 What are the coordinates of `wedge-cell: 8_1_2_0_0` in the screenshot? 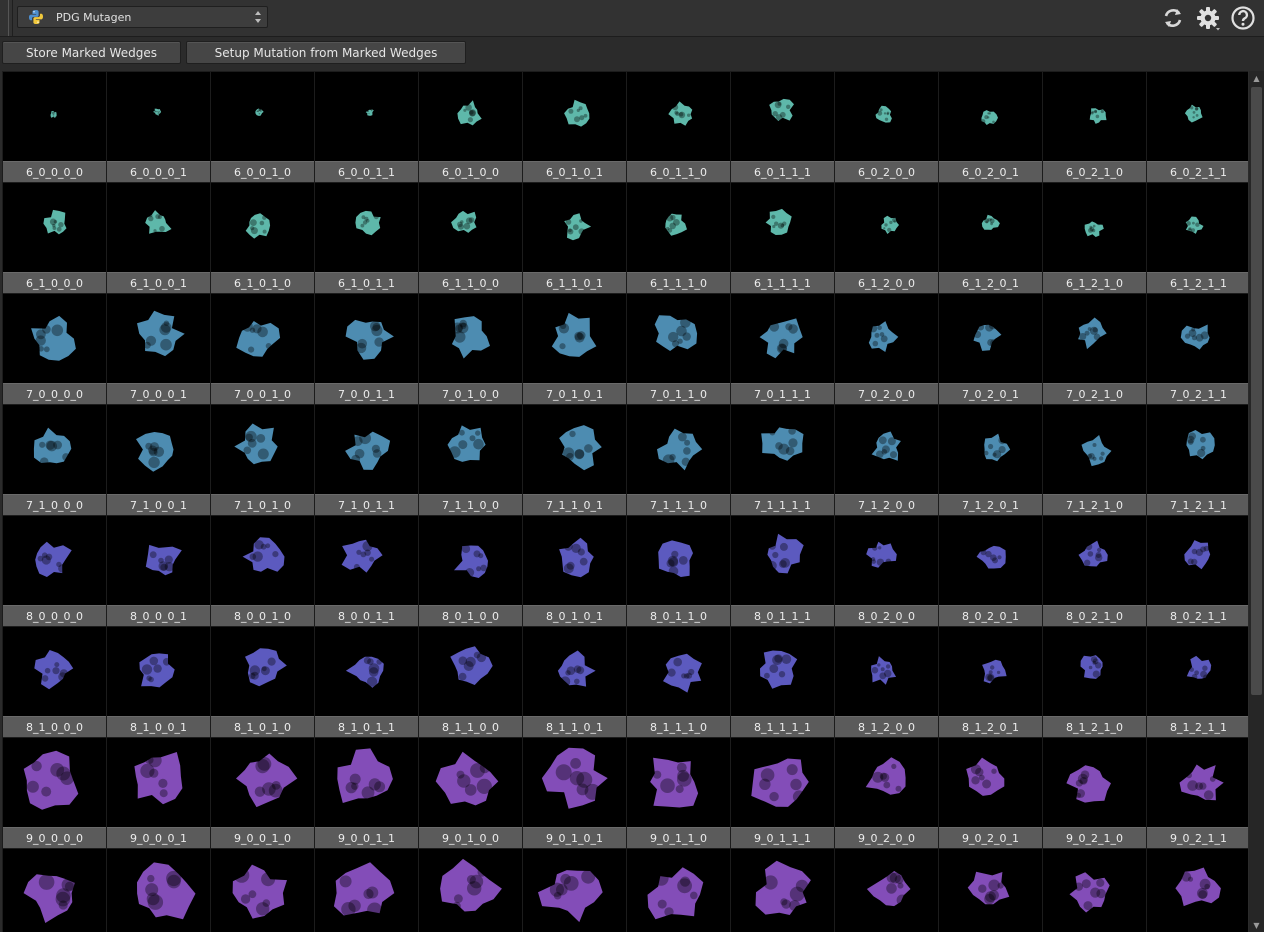 It's located at (886, 682).